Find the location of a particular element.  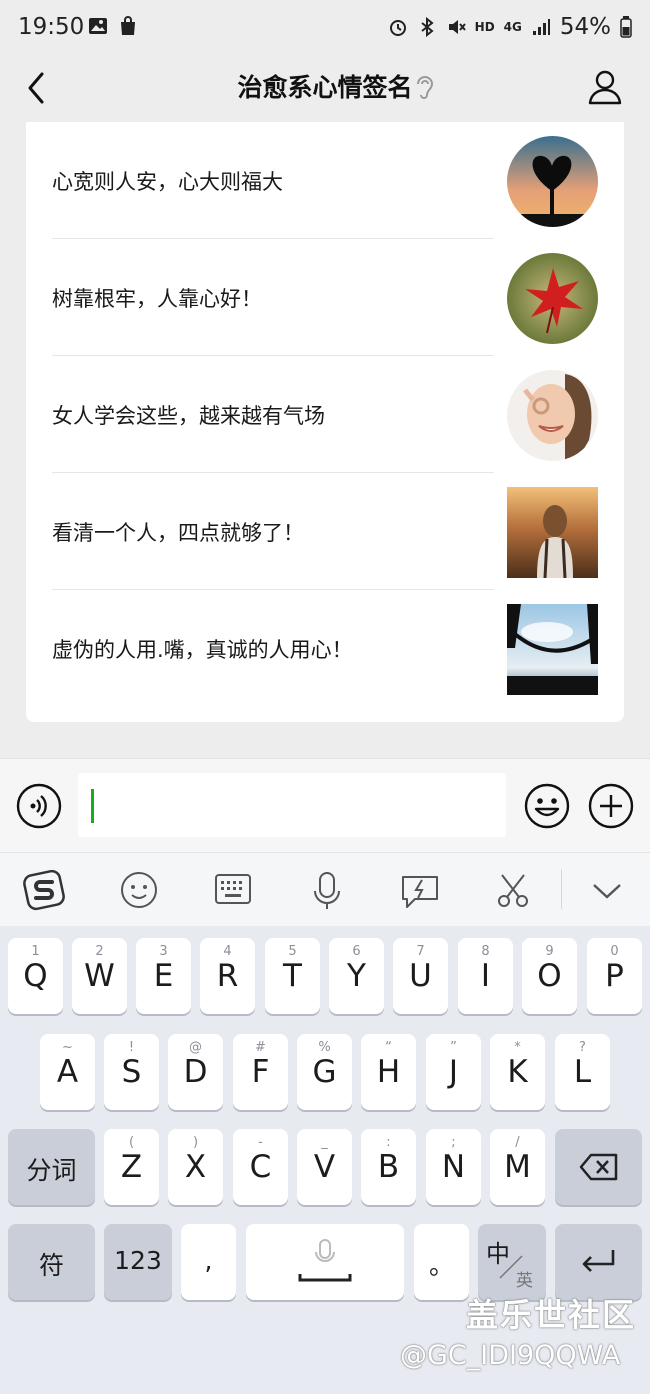

key-d: @ D is located at coordinates (195, 1072).